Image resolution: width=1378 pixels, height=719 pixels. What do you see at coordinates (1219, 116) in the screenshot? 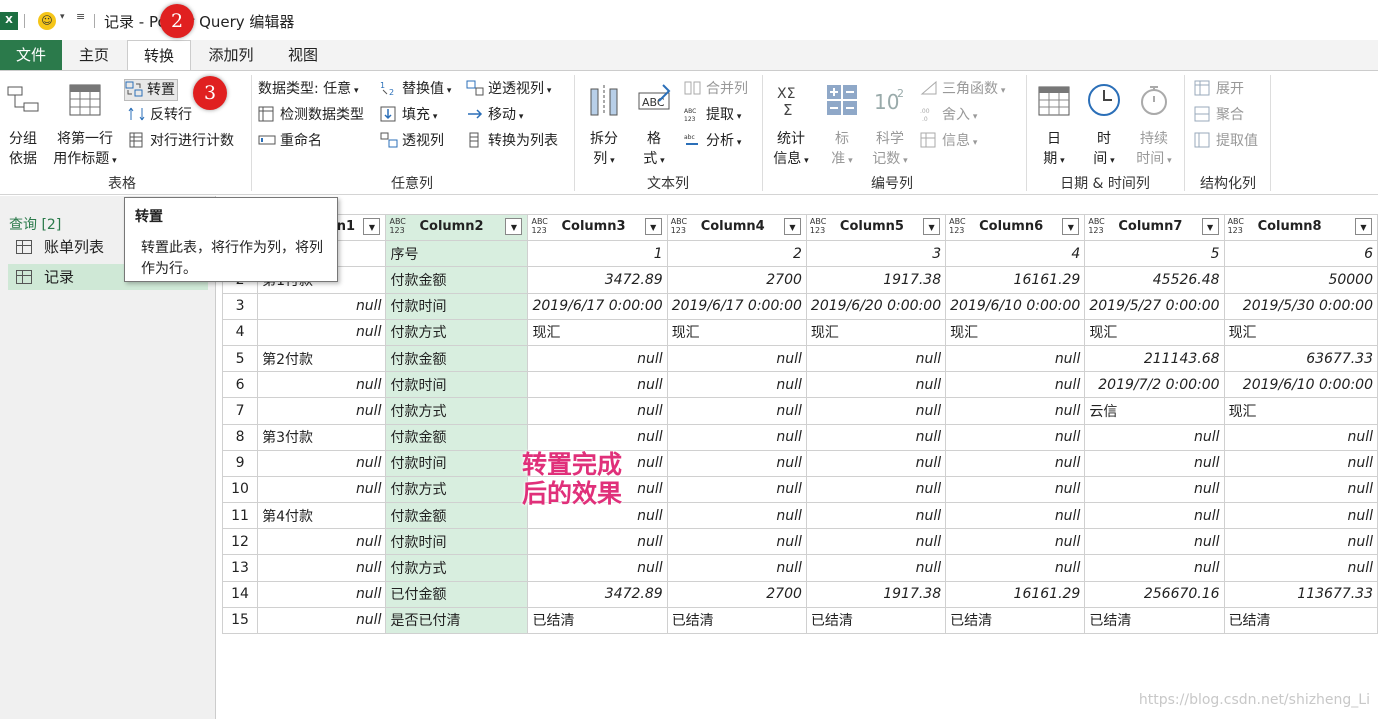
I see `aggregate-button: 聚合` at bounding box center [1219, 116].